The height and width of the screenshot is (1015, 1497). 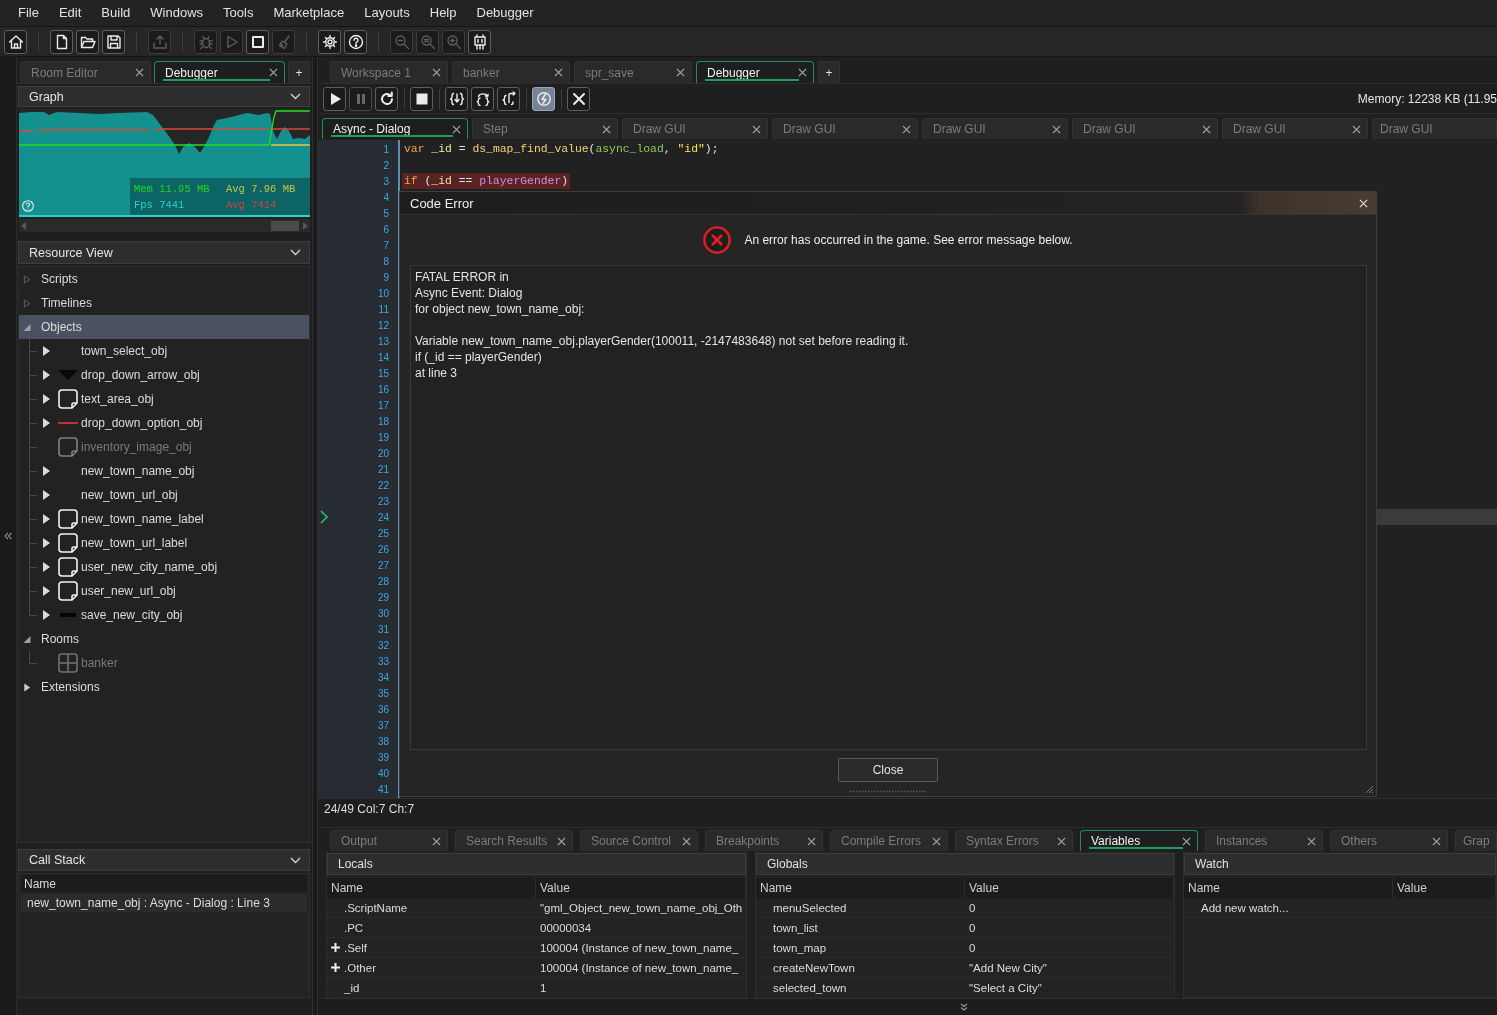 What do you see at coordinates (113, 41) in the screenshot?
I see `save-button` at bounding box center [113, 41].